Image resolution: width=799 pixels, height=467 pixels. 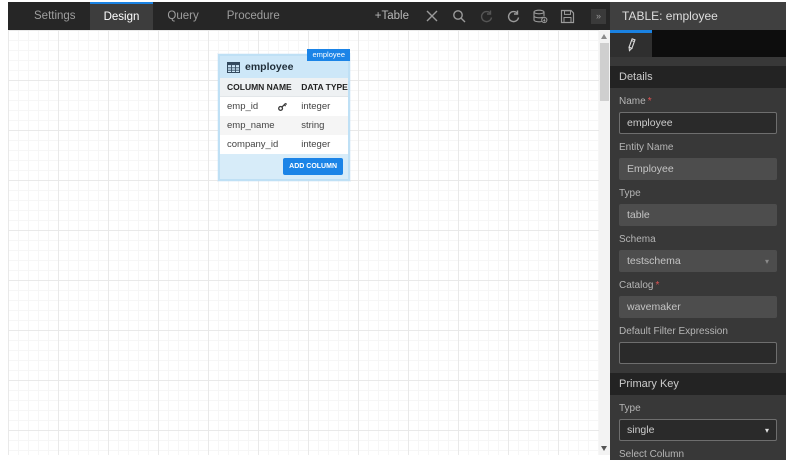 I want to click on canvas-vertical-scrollbar, so click(x=604, y=242).